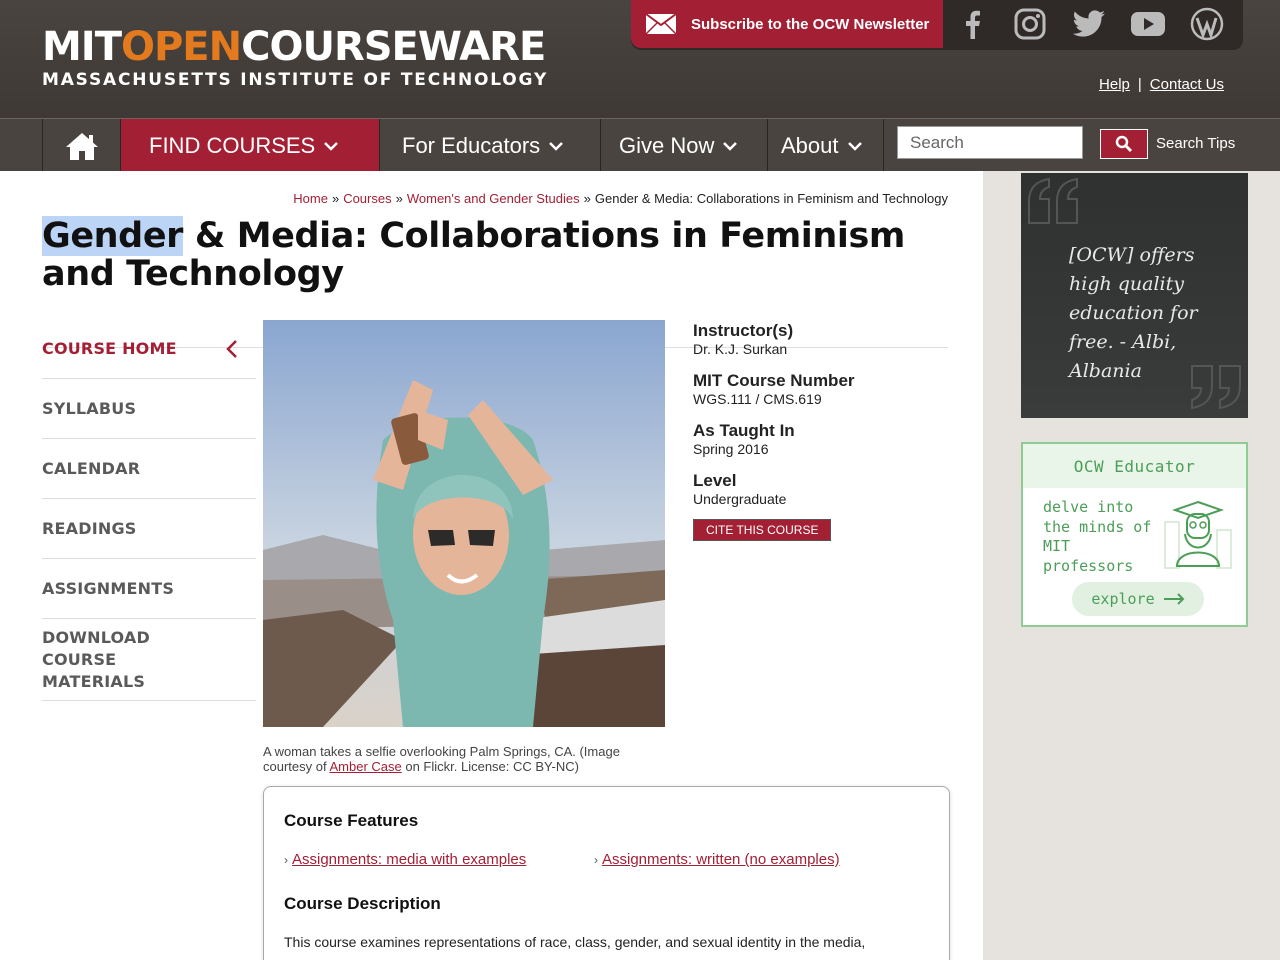  I want to click on search-icon, so click(1124, 144).